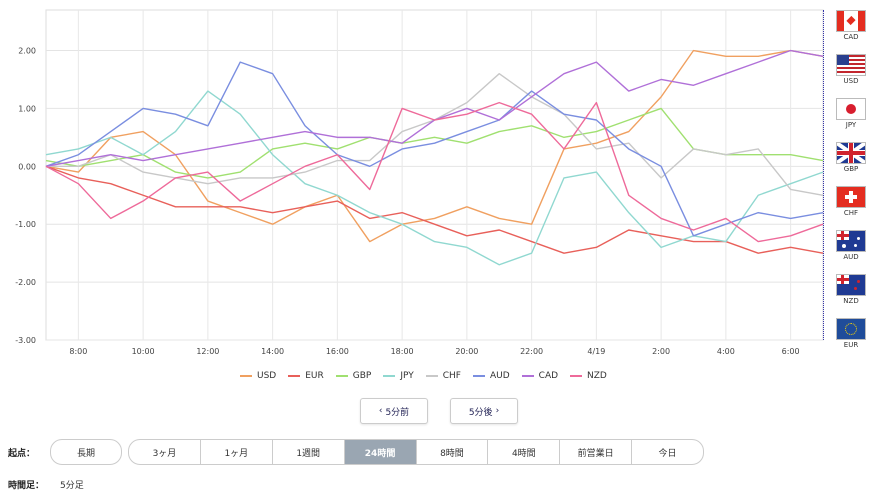 The width and height of the screenshot is (879, 503). I want to click on flag-item-gbp: GBP, so click(851, 160).